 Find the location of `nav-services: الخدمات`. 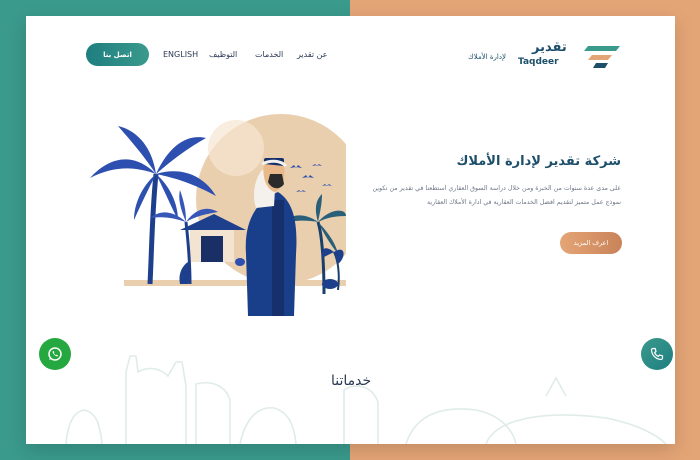

nav-services: الخدمات is located at coordinates (269, 54).